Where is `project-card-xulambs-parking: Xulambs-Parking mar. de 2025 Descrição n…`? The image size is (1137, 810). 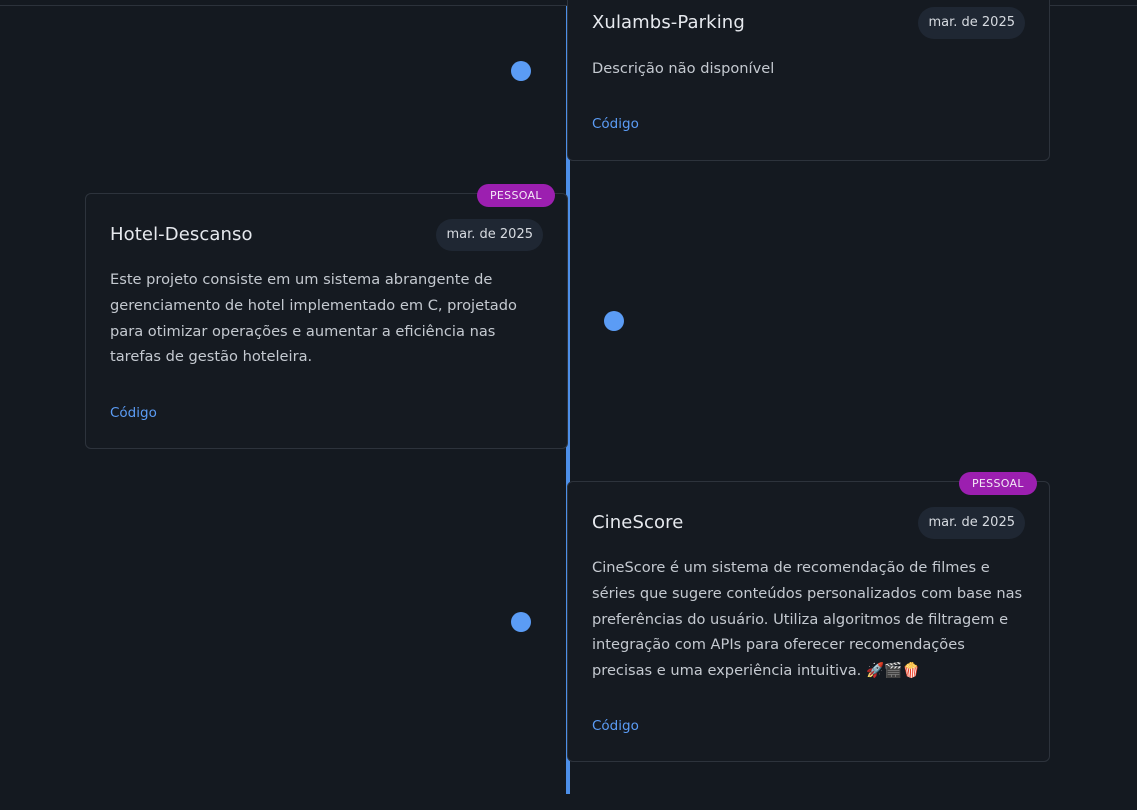
project-card-xulambs-parking: Xulambs-Parking mar. de 2025 Descrição n… is located at coordinates (808, 80).